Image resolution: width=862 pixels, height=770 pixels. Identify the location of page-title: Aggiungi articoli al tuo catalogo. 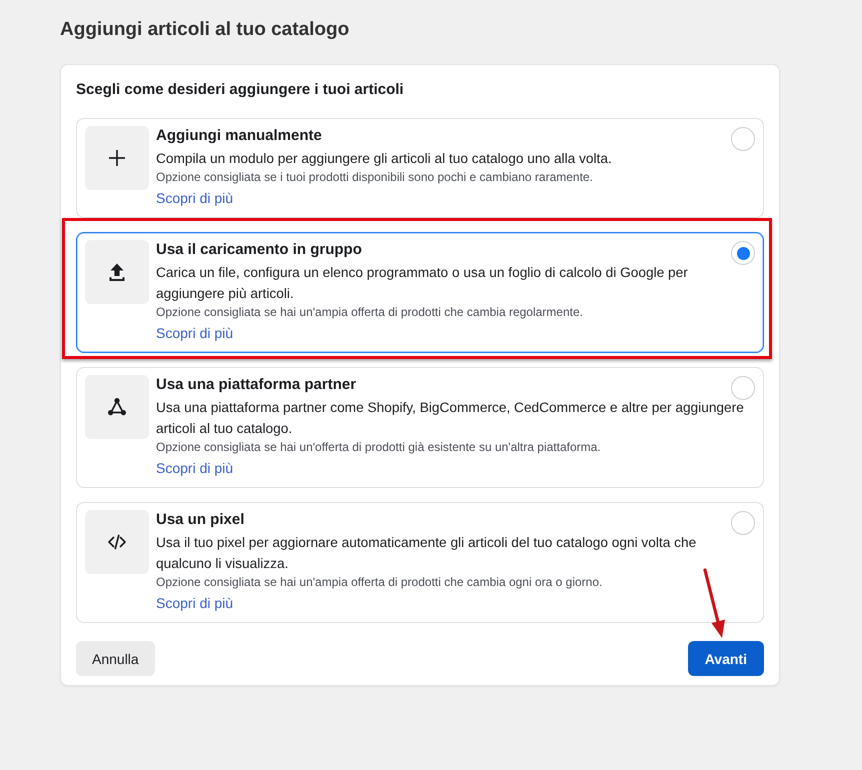
(205, 30).